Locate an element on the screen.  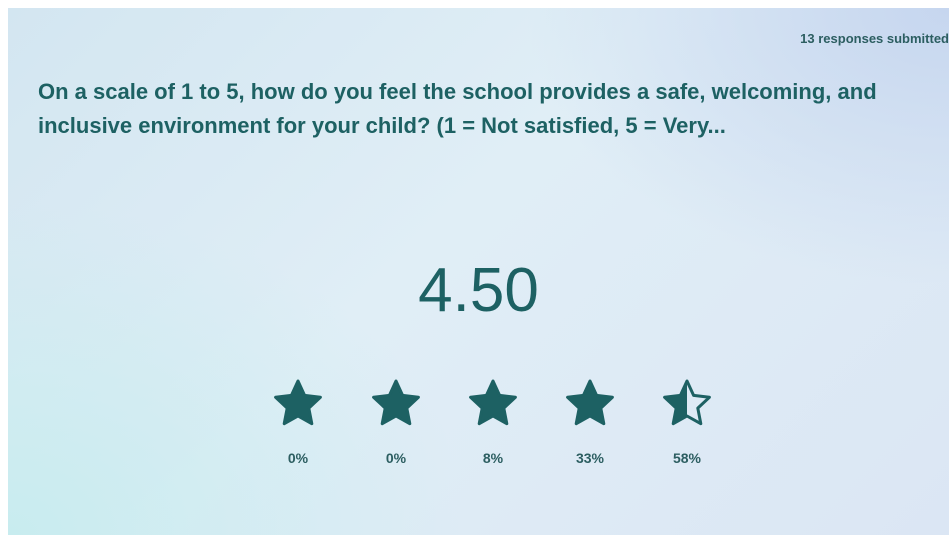
rating-2-column: 0% is located at coordinates (396, 422).